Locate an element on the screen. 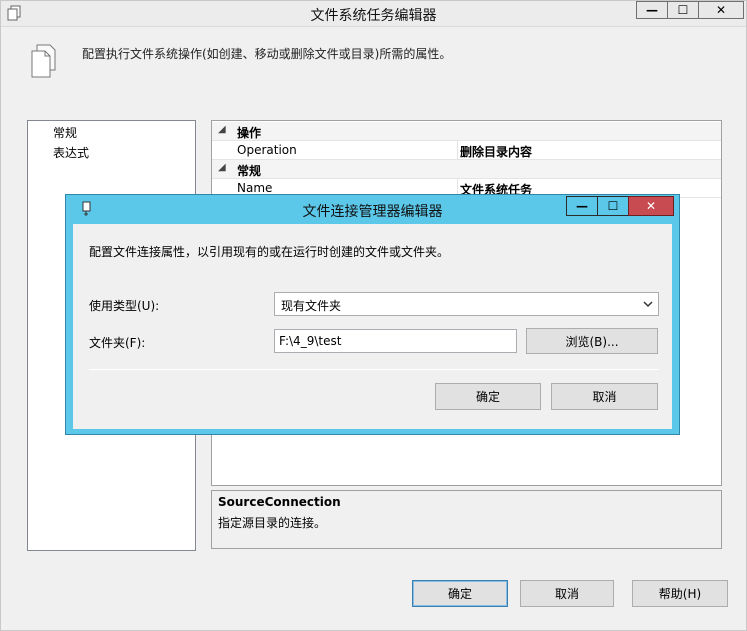  grid-row: Operation 删除目录内容 is located at coordinates (466, 150).